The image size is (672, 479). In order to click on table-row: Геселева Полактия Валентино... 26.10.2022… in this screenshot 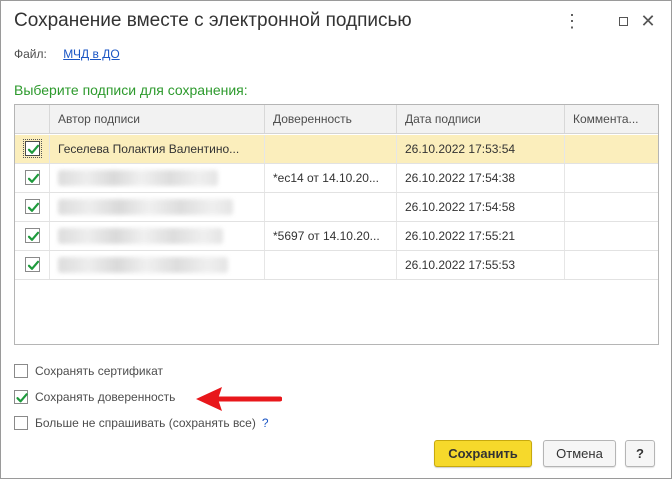, I will do `click(336, 149)`.